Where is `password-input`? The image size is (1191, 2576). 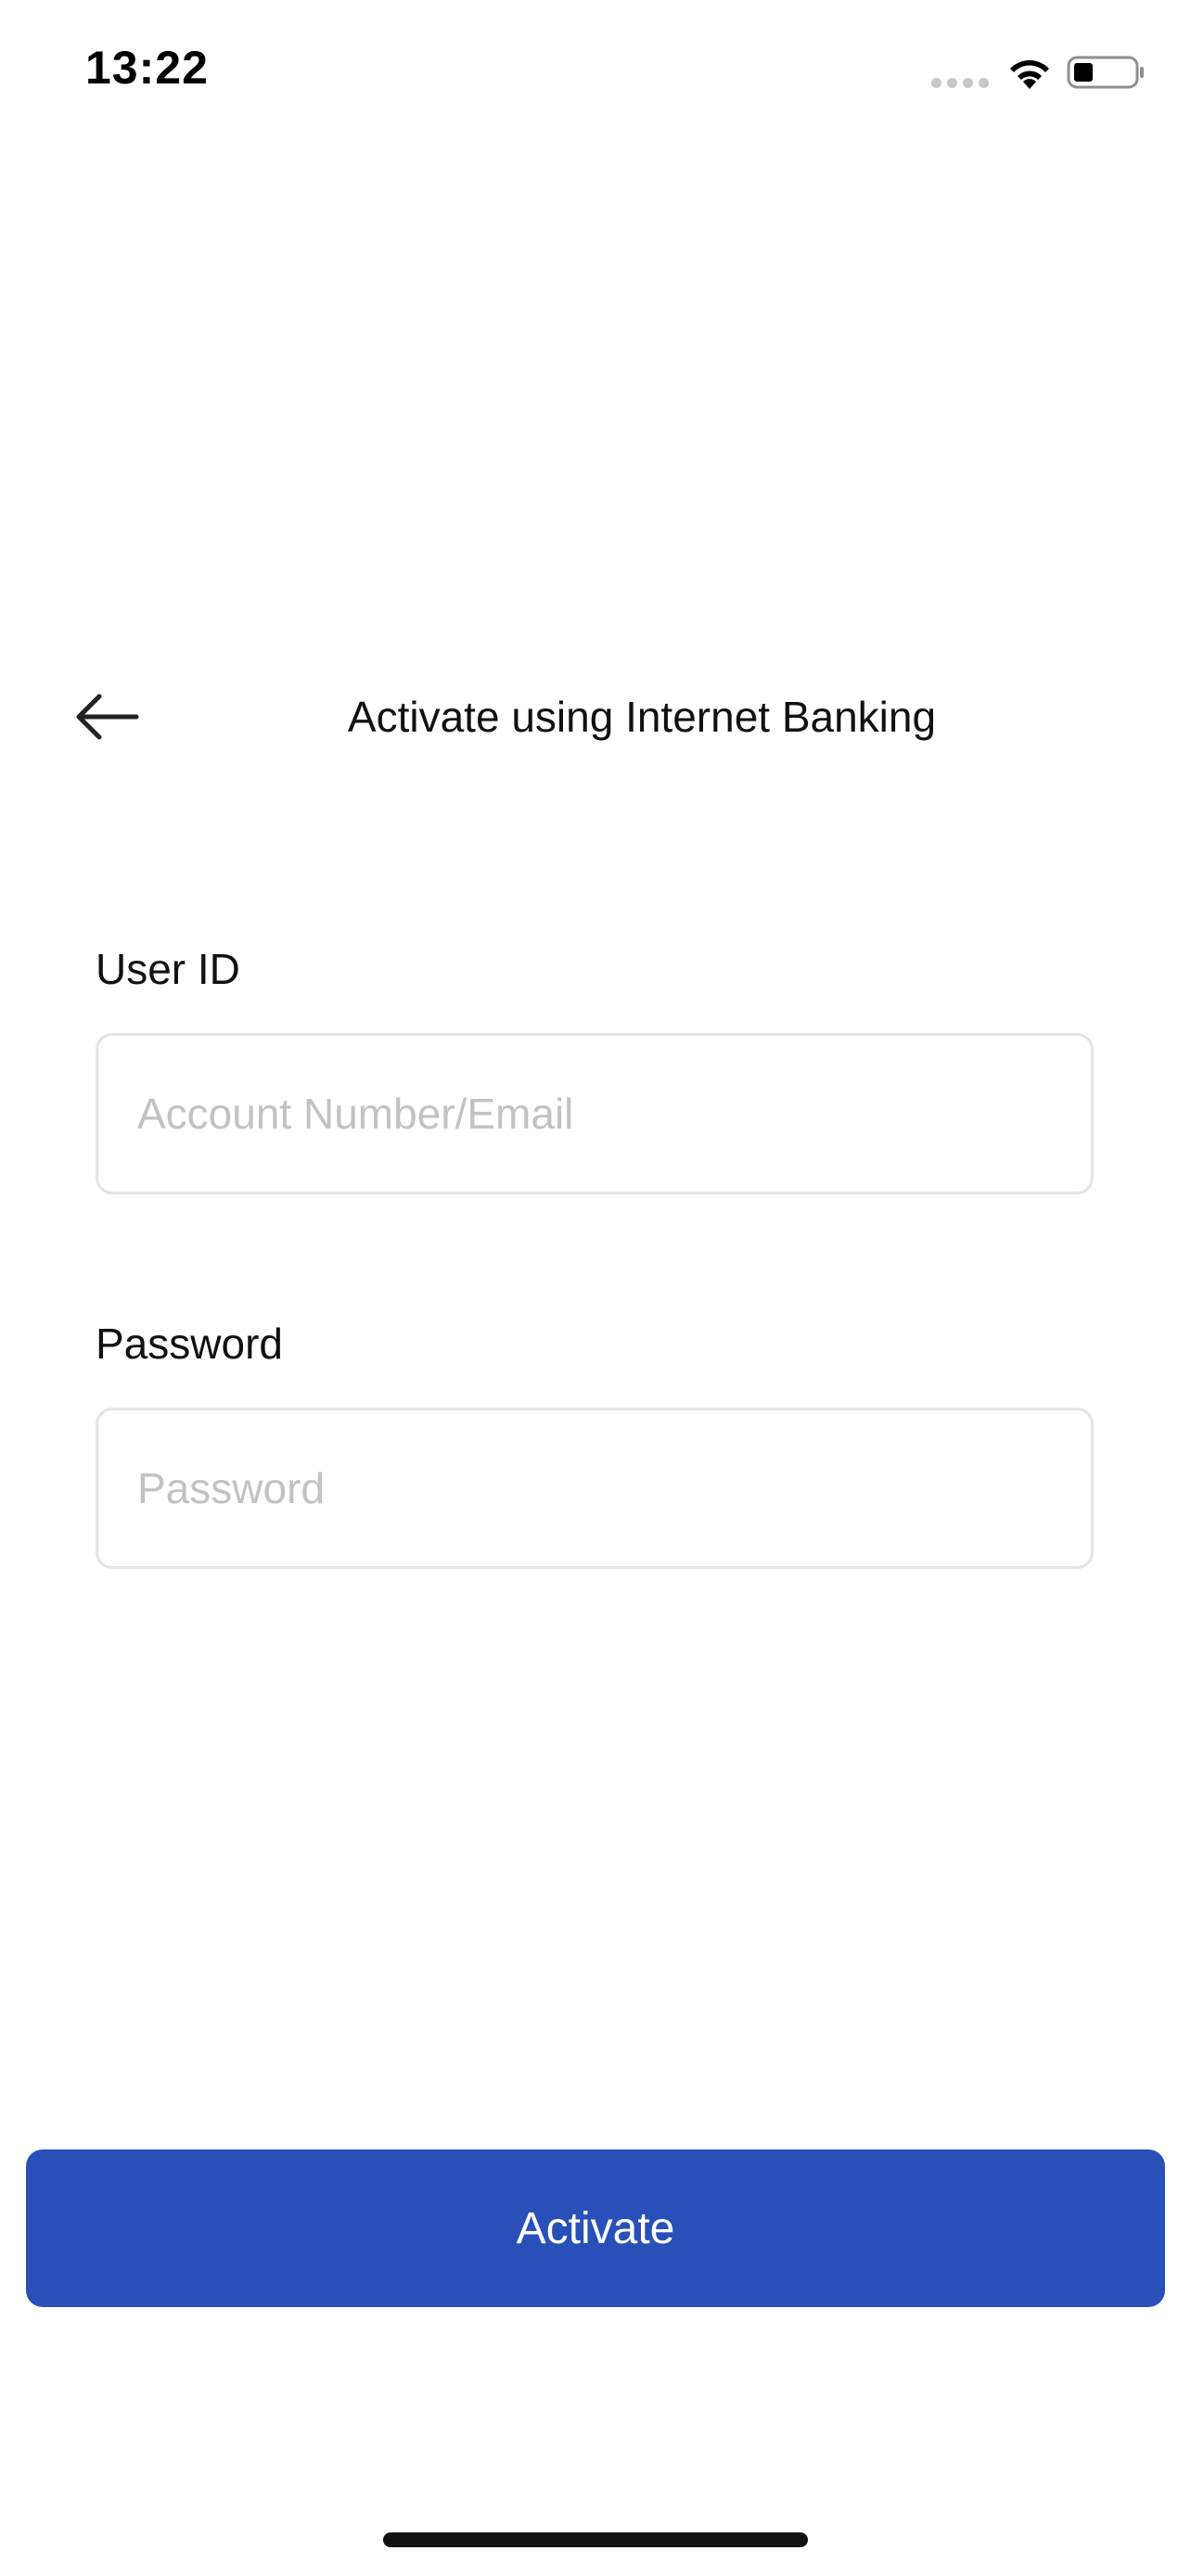 password-input is located at coordinates (595, 1488).